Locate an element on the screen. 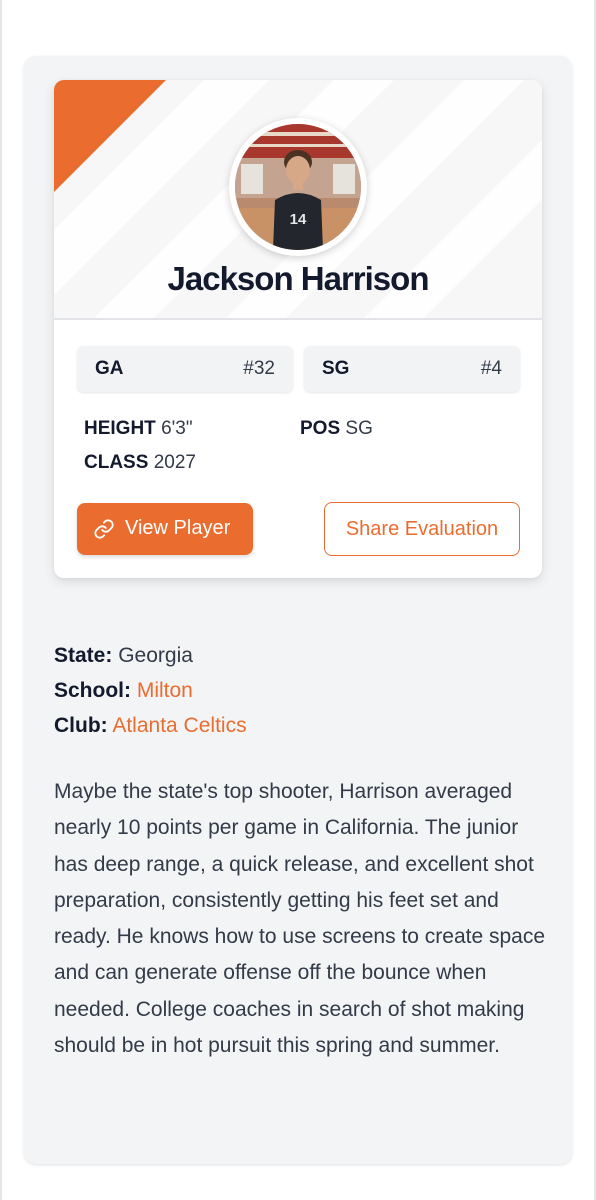  club-link: Atlanta Celtics is located at coordinates (179, 725).